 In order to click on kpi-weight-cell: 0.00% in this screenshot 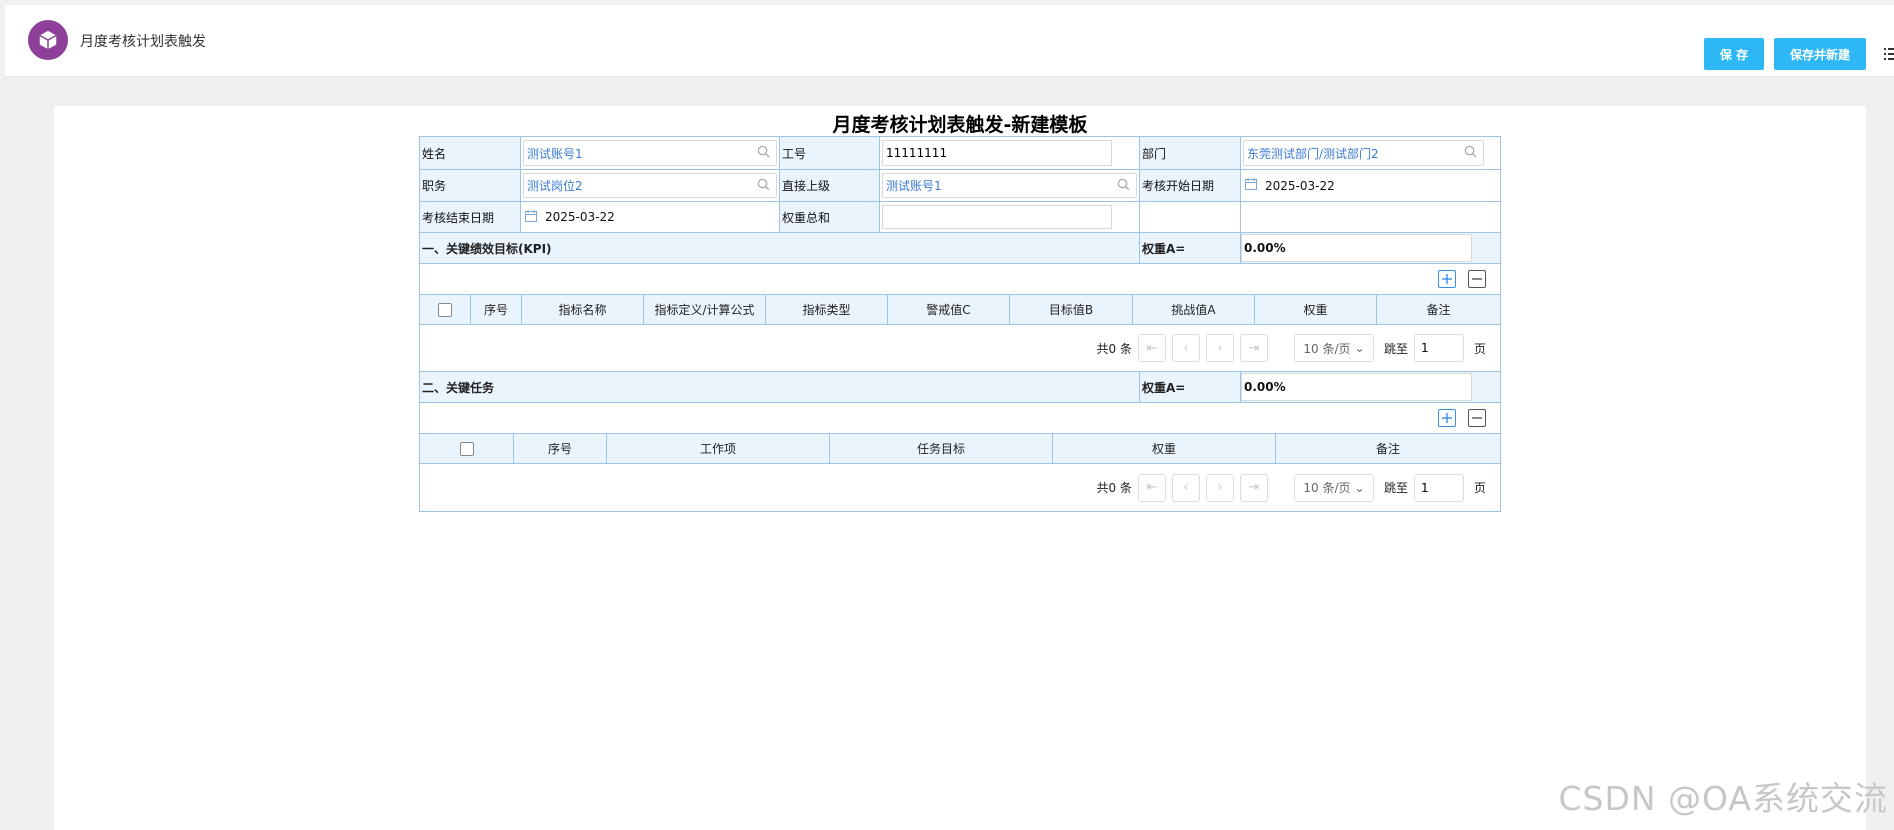, I will do `click(1370, 248)`.